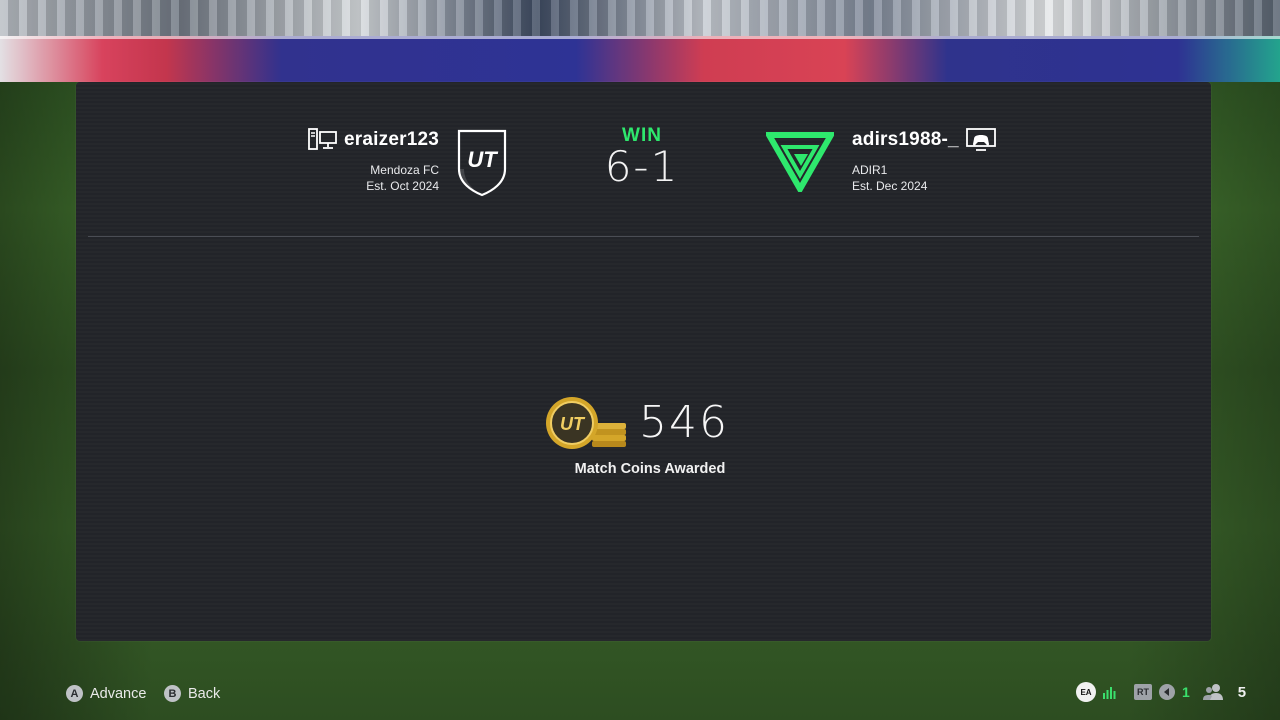  I want to click on ut-coins-icon: UT, so click(586, 424).